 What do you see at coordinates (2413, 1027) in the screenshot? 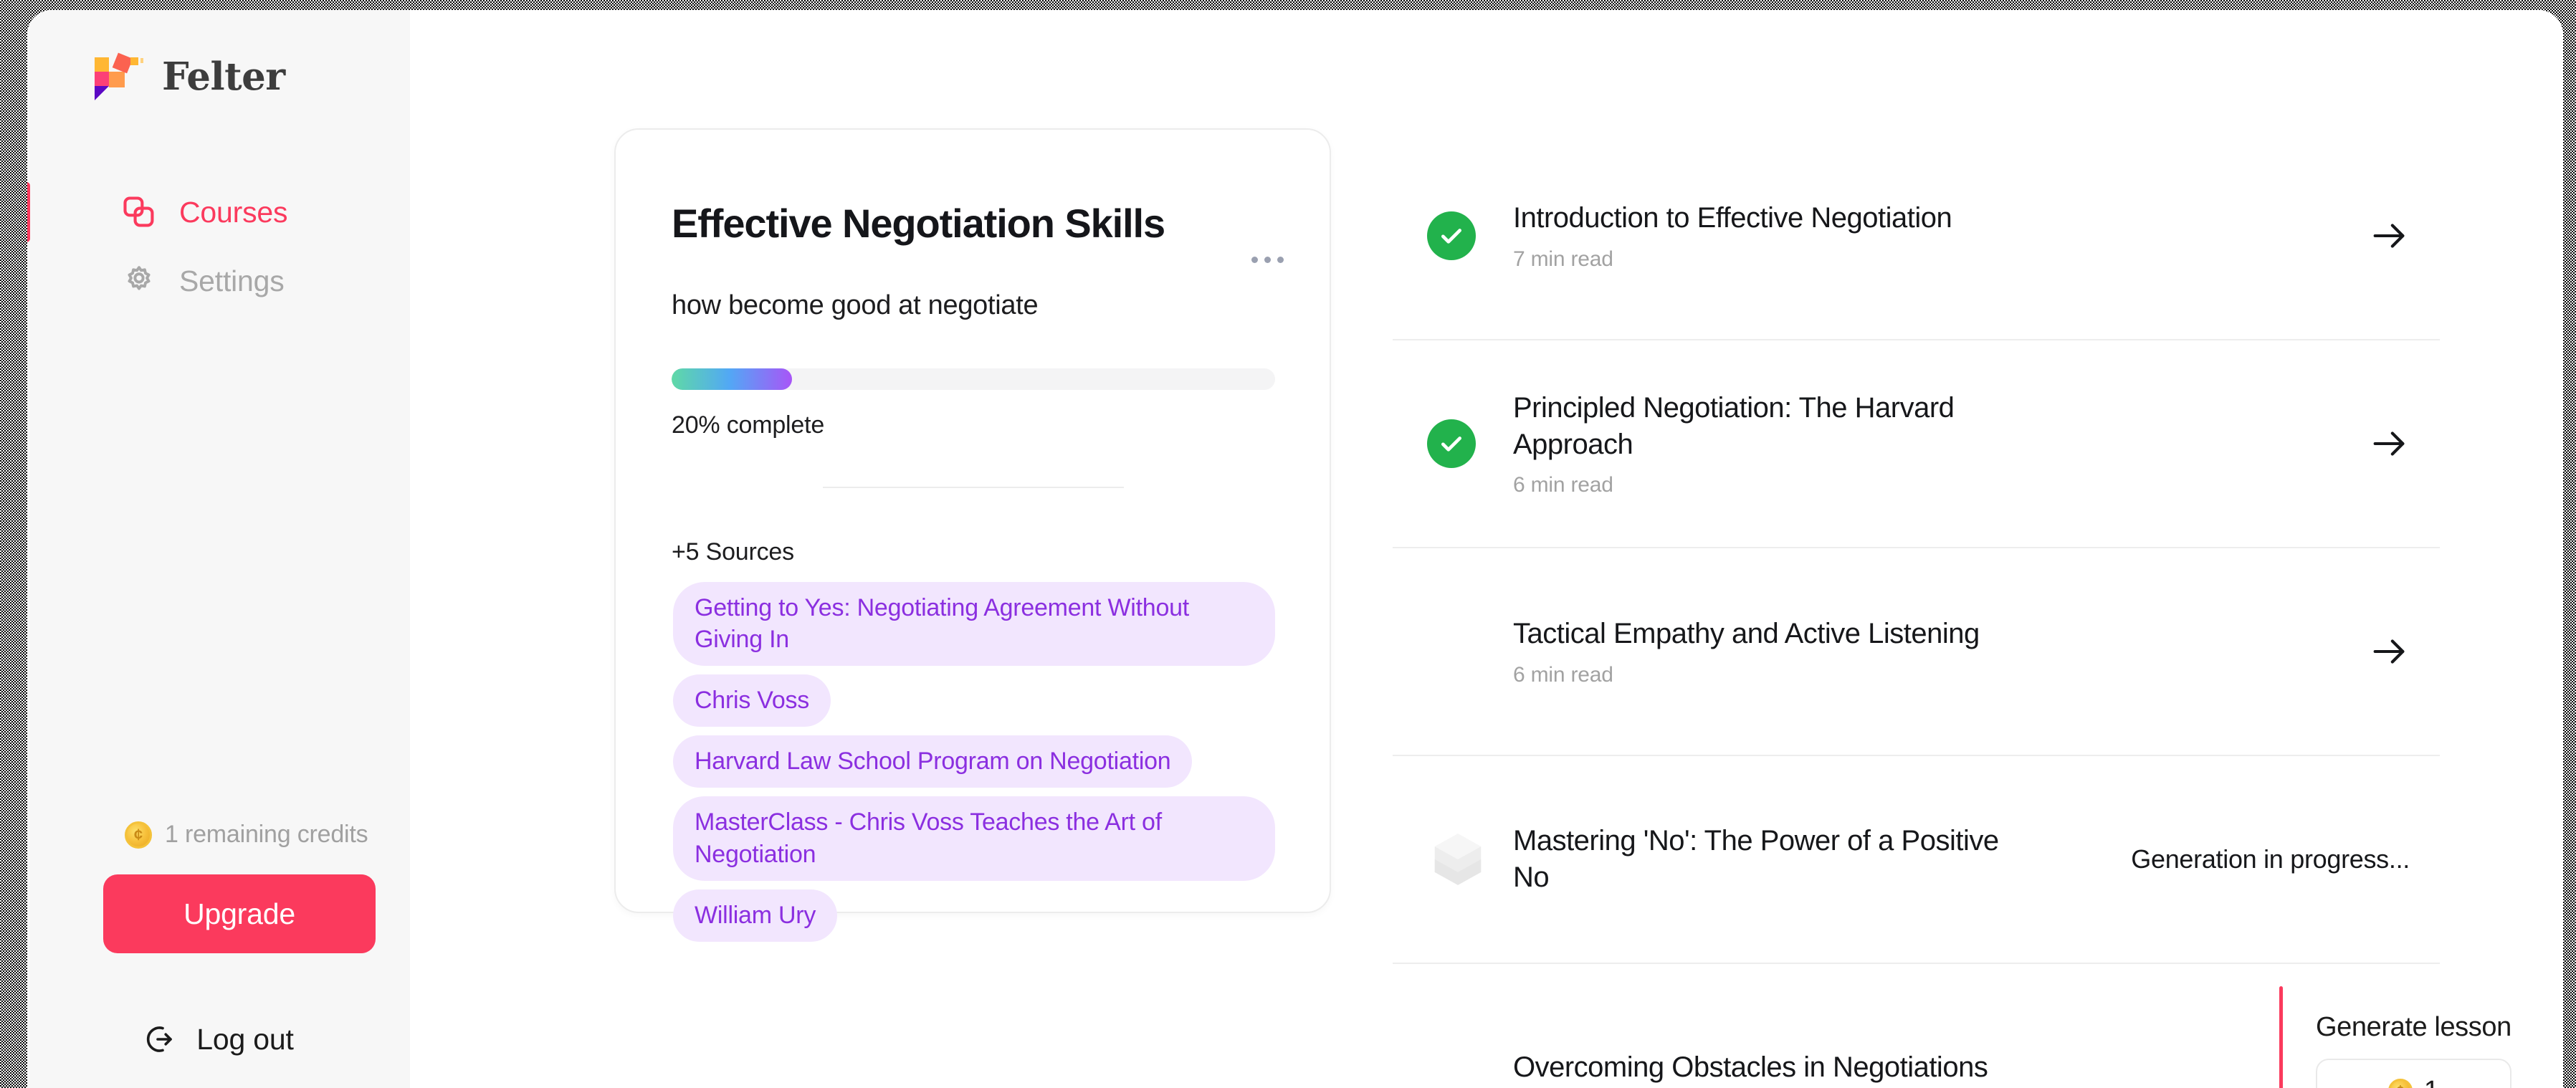
I see `generate-lesson-label: Generate lesson` at bounding box center [2413, 1027].